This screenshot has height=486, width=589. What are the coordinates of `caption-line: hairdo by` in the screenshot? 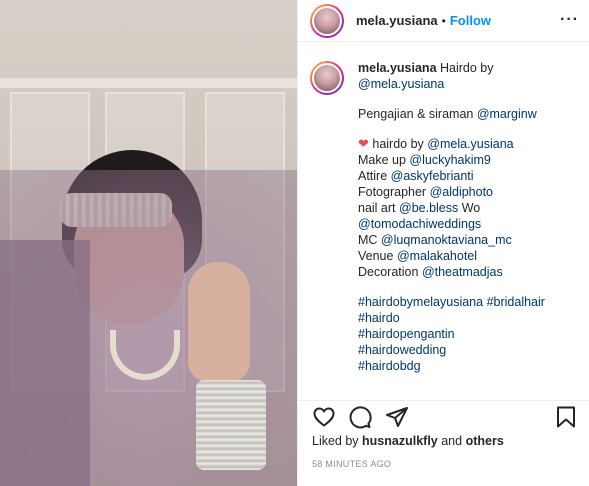 It's located at (398, 144).